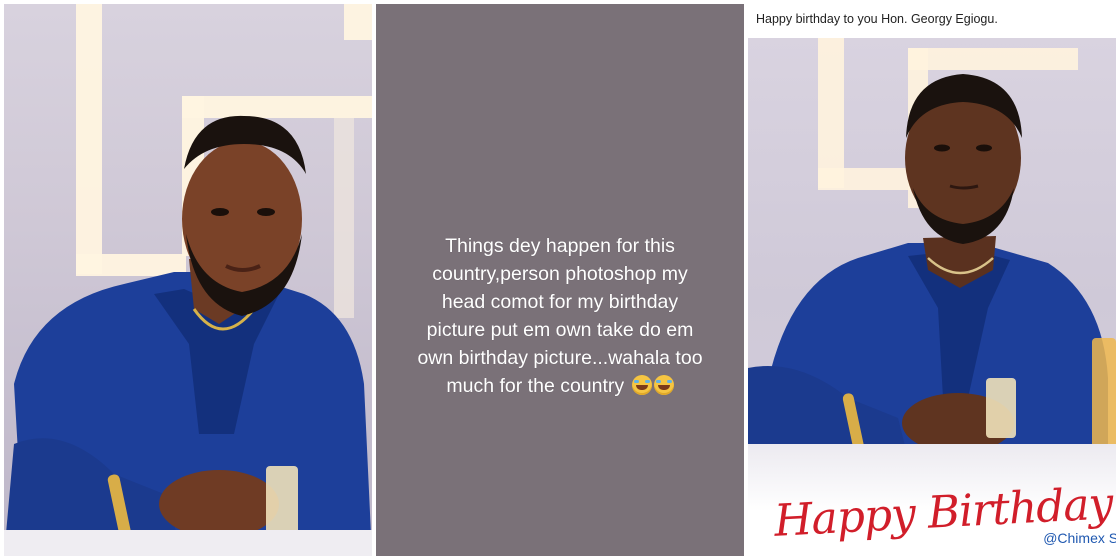 This screenshot has height=560, width=1120. What do you see at coordinates (560, 330) in the screenshot?
I see `story-line: picture put em own take do em` at bounding box center [560, 330].